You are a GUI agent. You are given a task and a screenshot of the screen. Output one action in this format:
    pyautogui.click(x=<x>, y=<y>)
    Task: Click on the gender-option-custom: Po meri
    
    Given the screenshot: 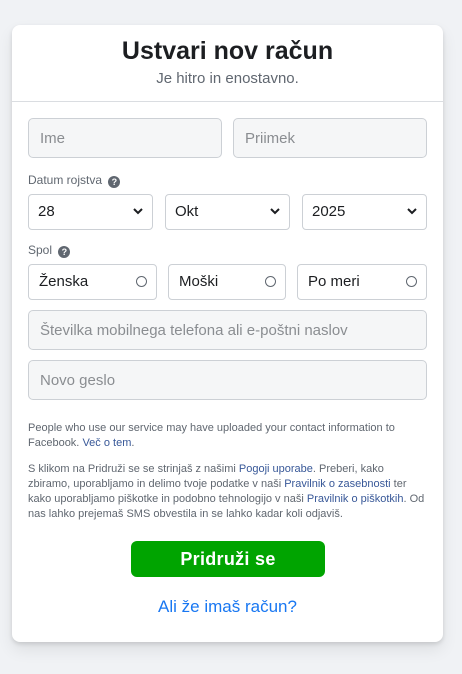 What is the action you would take?
    pyautogui.click(x=362, y=282)
    